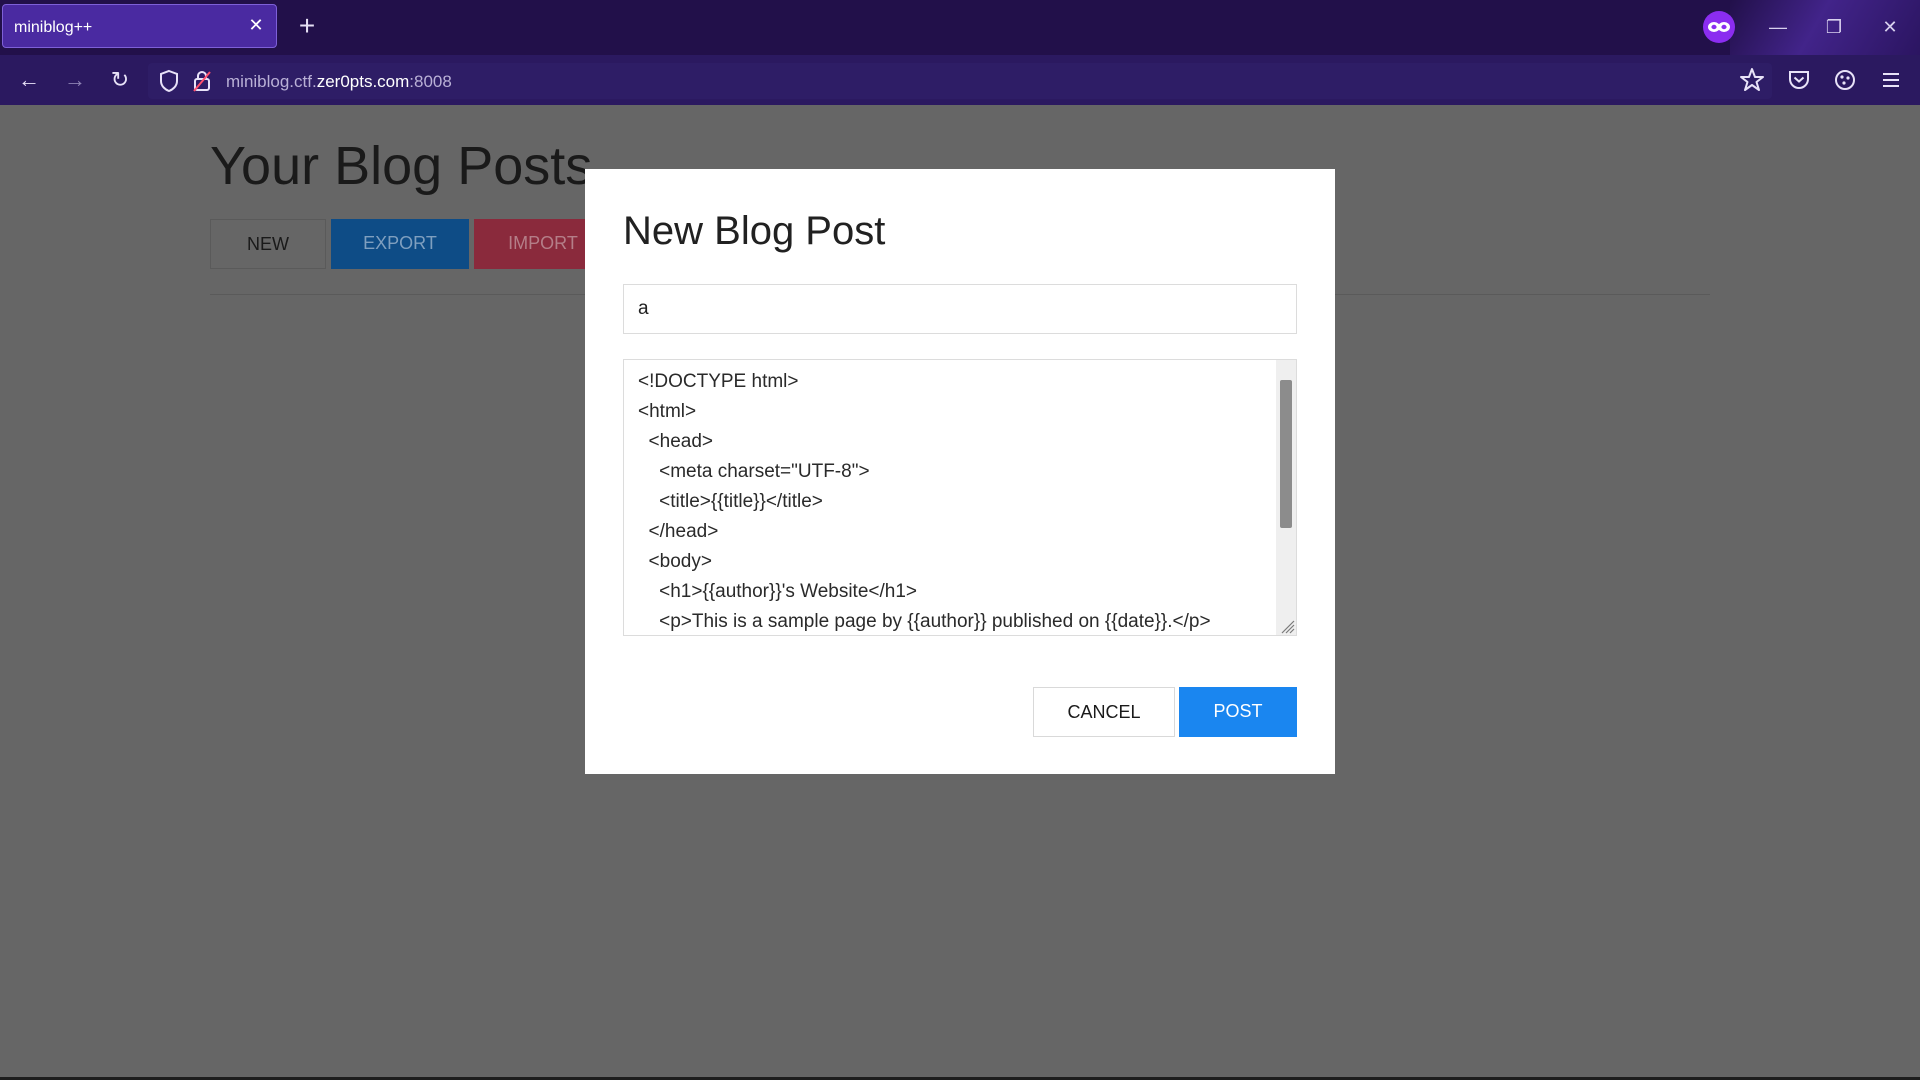 Image resolution: width=1920 pixels, height=1080 pixels. What do you see at coordinates (1799, 80) in the screenshot?
I see `pocket-icon` at bounding box center [1799, 80].